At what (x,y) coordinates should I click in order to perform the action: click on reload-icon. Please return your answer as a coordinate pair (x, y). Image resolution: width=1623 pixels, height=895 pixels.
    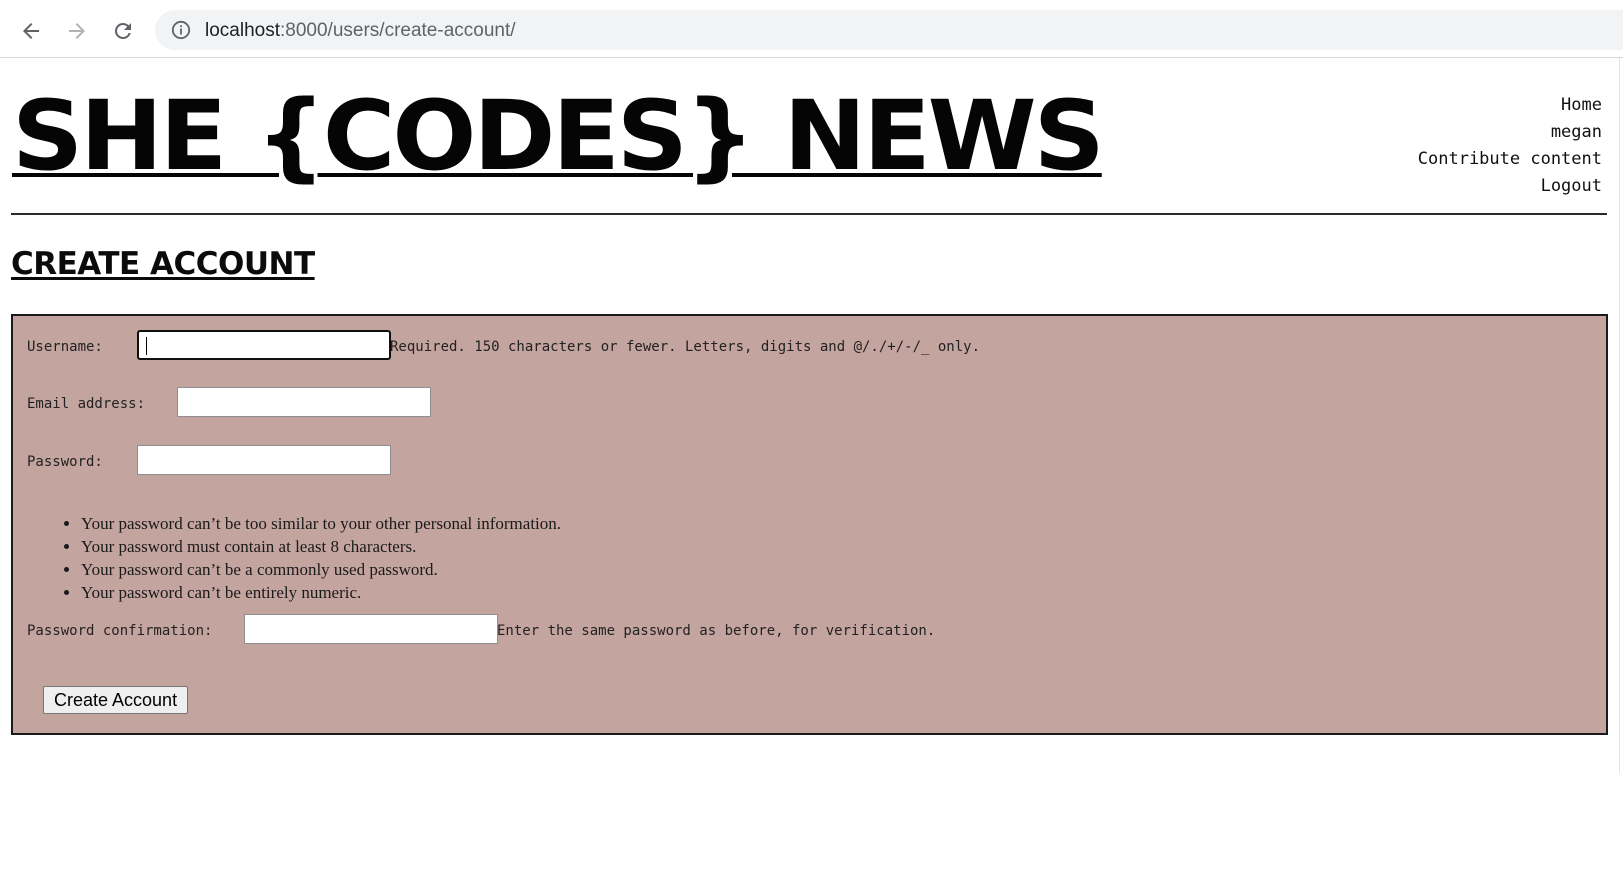
    Looking at the image, I should click on (122, 30).